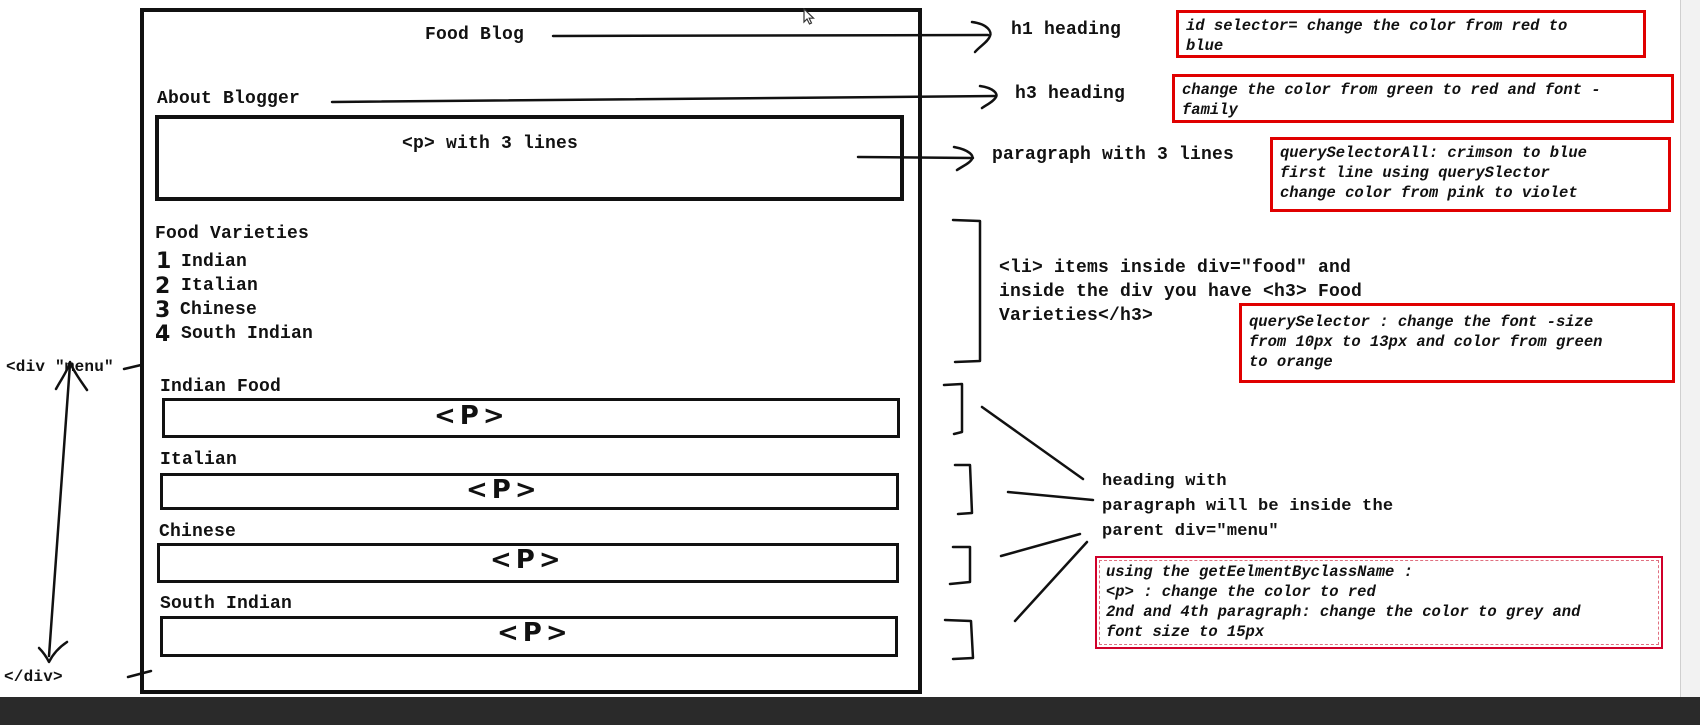 The image size is (1700, 725). Describe the element at coordinates (850, 711) in the screenshot. I see `taskbar-strip` at that location.